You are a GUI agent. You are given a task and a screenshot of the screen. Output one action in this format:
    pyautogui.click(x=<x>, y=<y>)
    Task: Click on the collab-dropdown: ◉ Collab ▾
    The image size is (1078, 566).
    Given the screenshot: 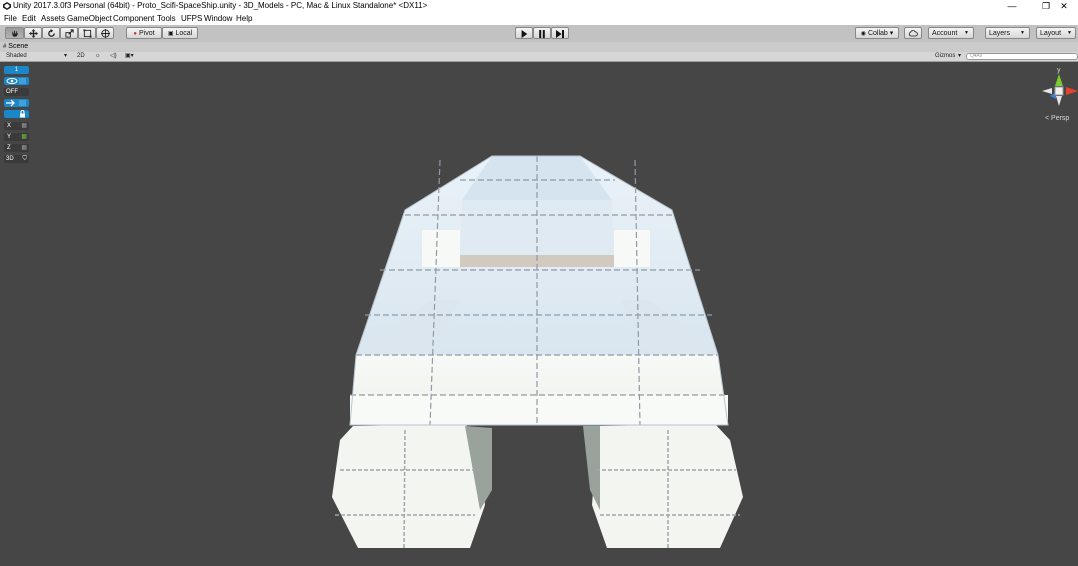 What is the action you would take?
    pyautogui.click(x=877, y=33)
    